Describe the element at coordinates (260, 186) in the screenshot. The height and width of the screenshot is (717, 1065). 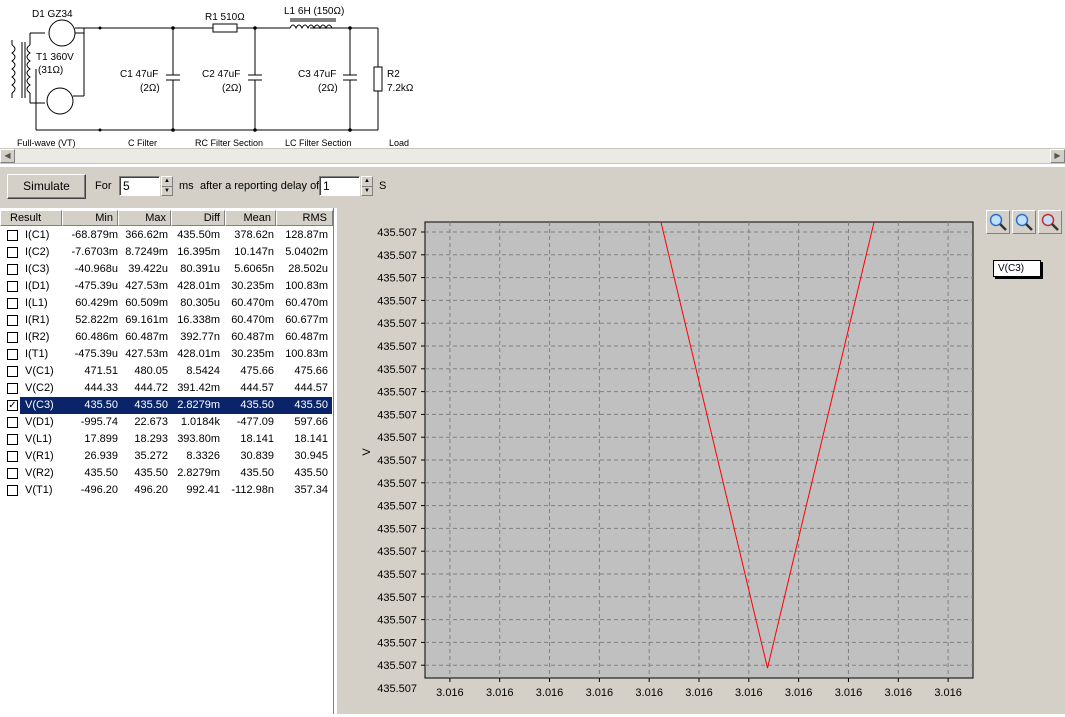
I see `delay-label: after a reporting delay of` at that location.